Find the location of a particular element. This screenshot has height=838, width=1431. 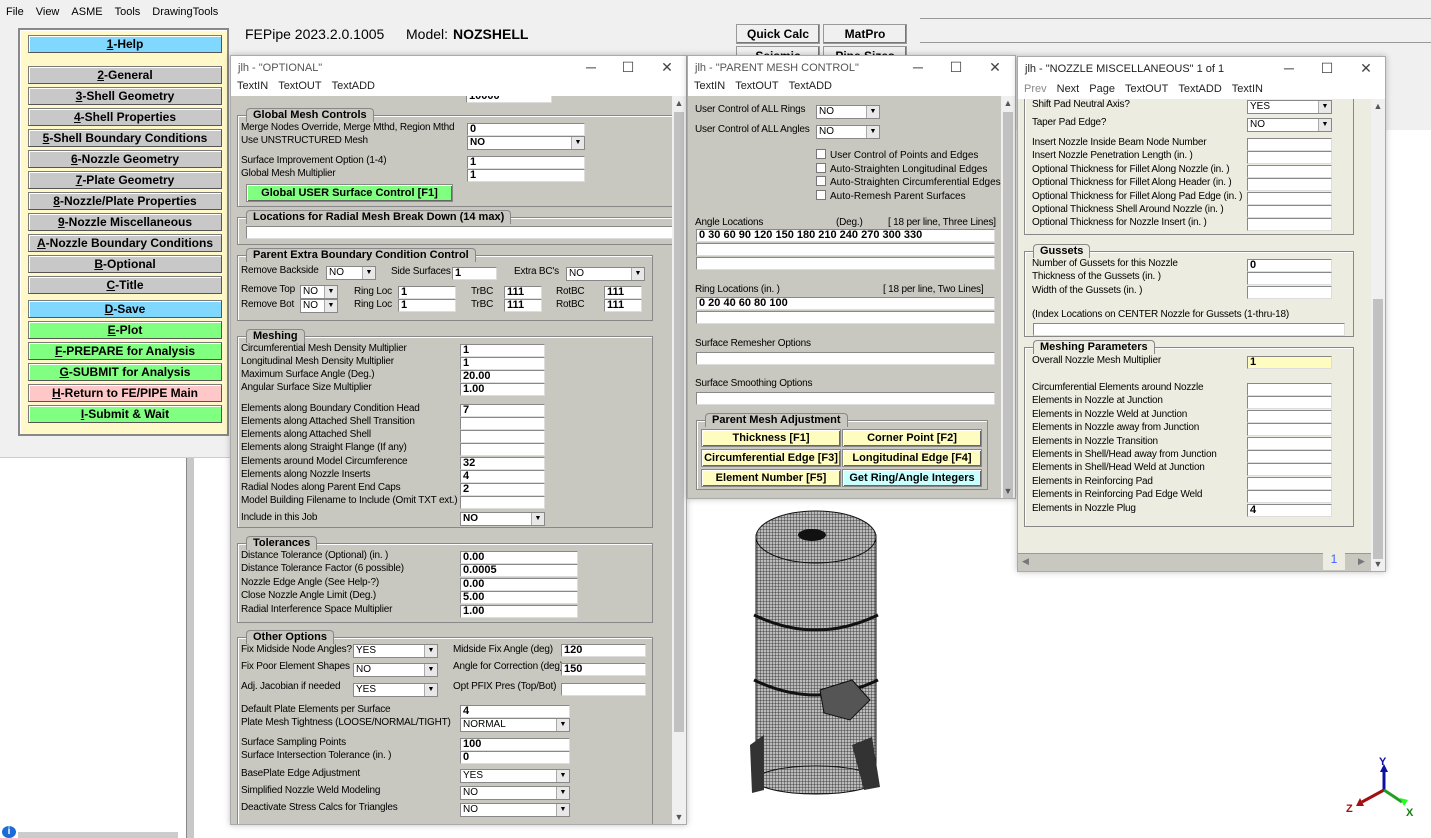

nav-button-c: C-Title is located at coordinates (125, 285).